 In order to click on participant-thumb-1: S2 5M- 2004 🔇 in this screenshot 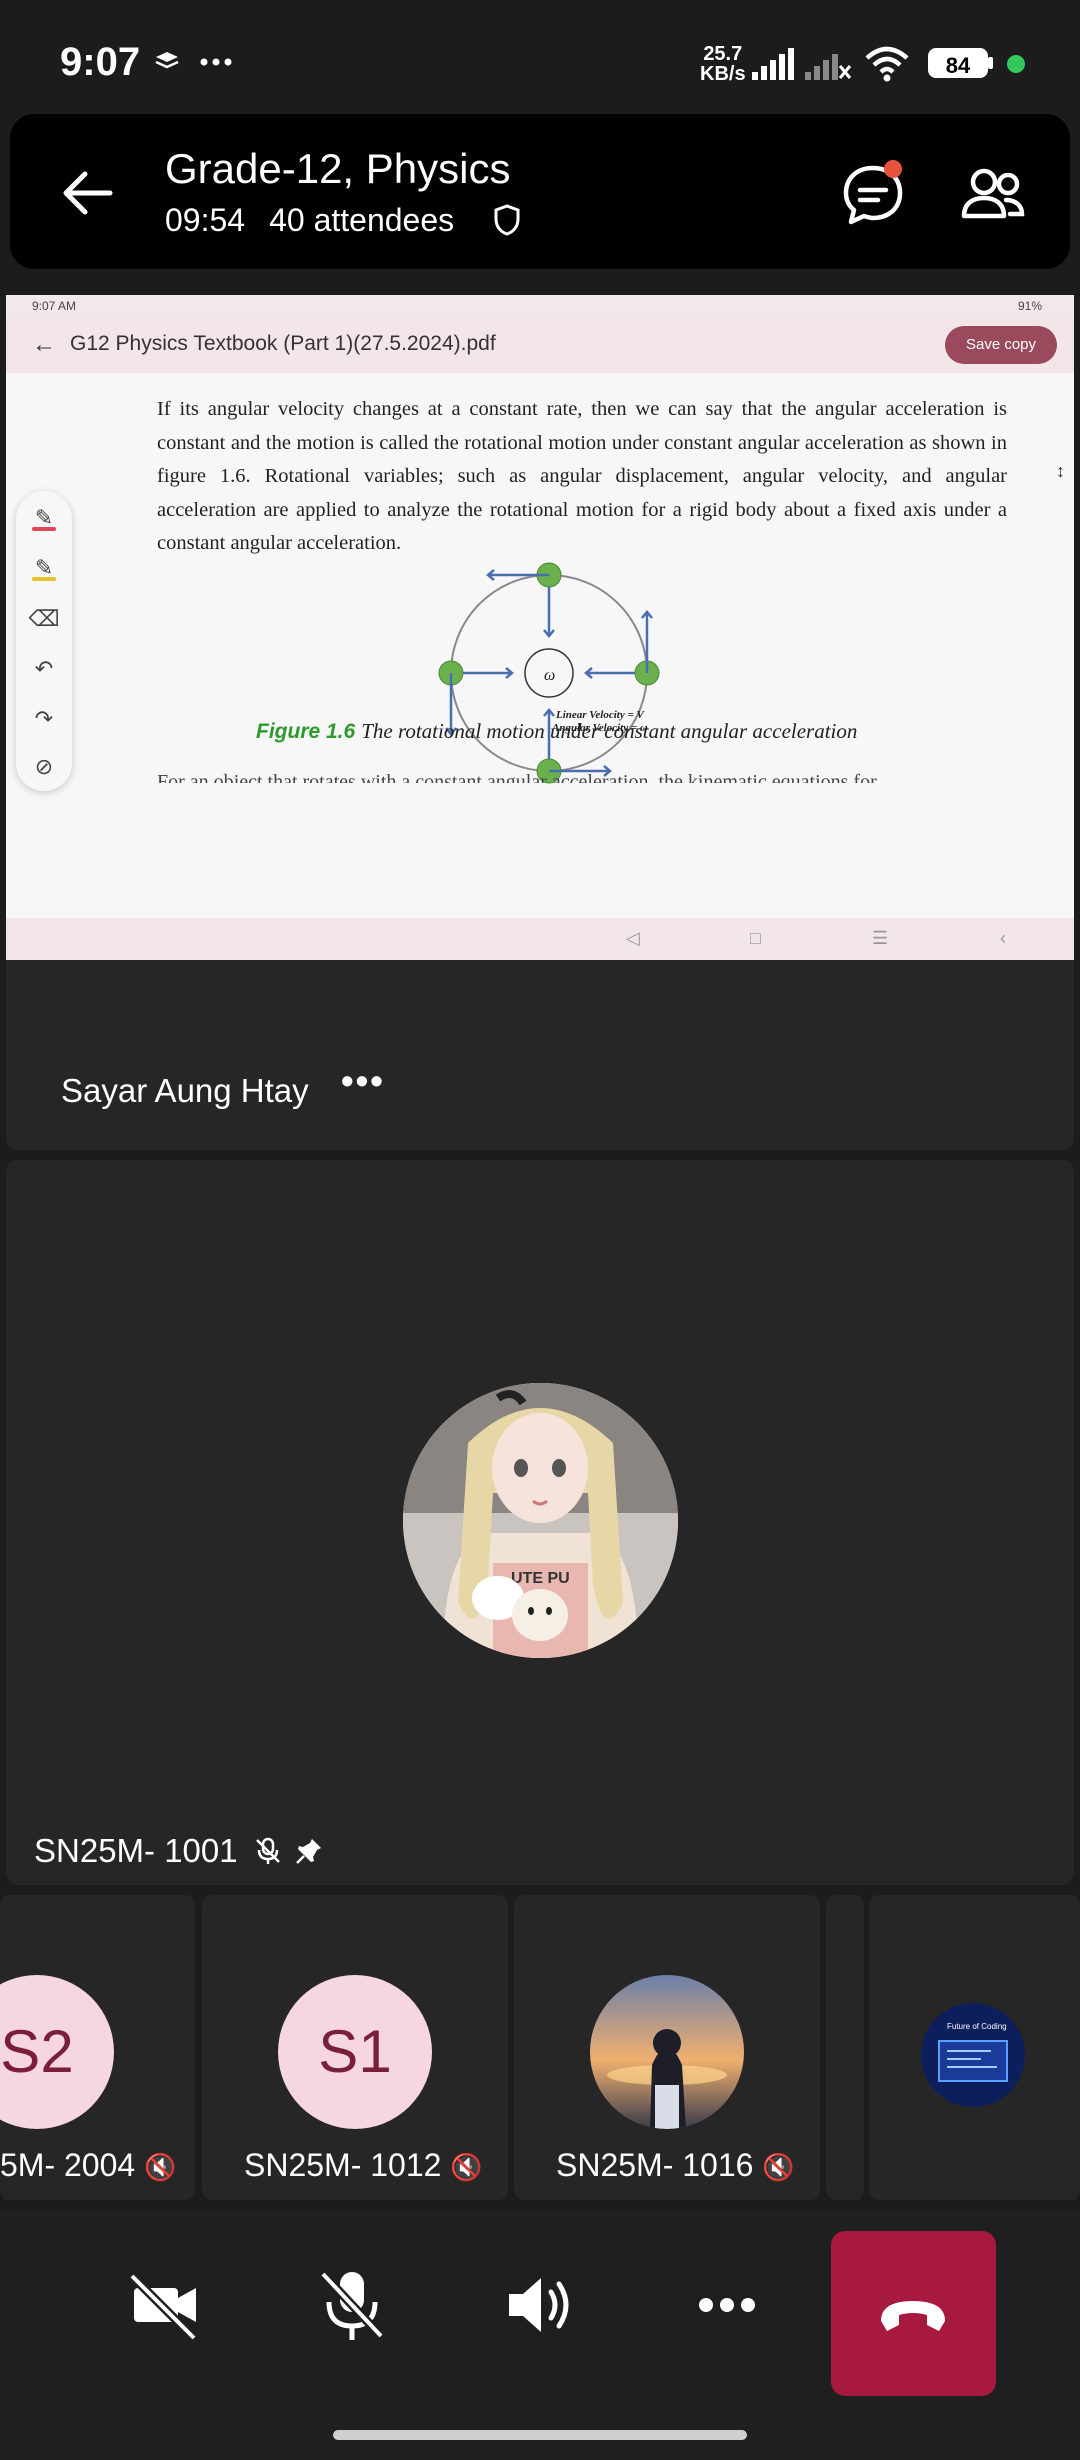, I will do `click(97, 2047)`.